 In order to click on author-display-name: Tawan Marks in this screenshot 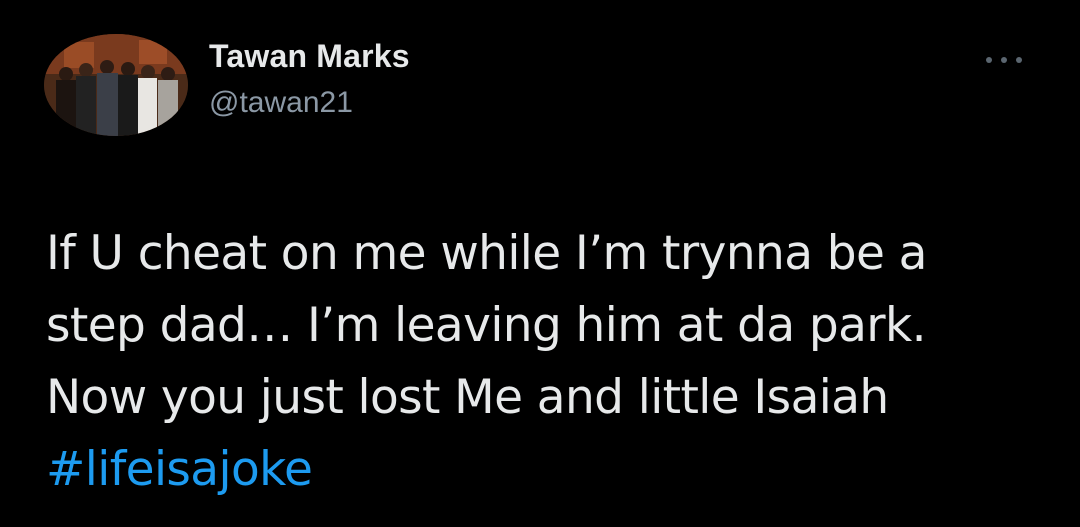, I will do `click(309, 56)`.